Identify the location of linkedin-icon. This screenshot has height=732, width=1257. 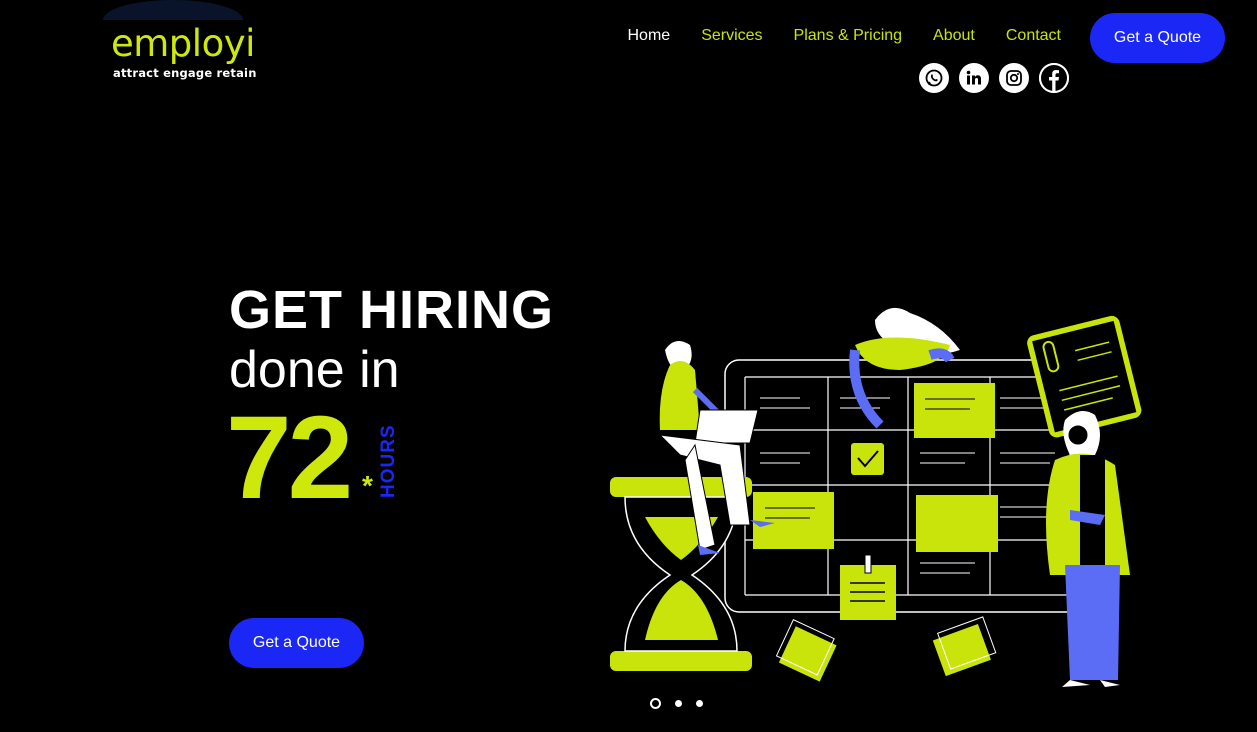
(974, 78).